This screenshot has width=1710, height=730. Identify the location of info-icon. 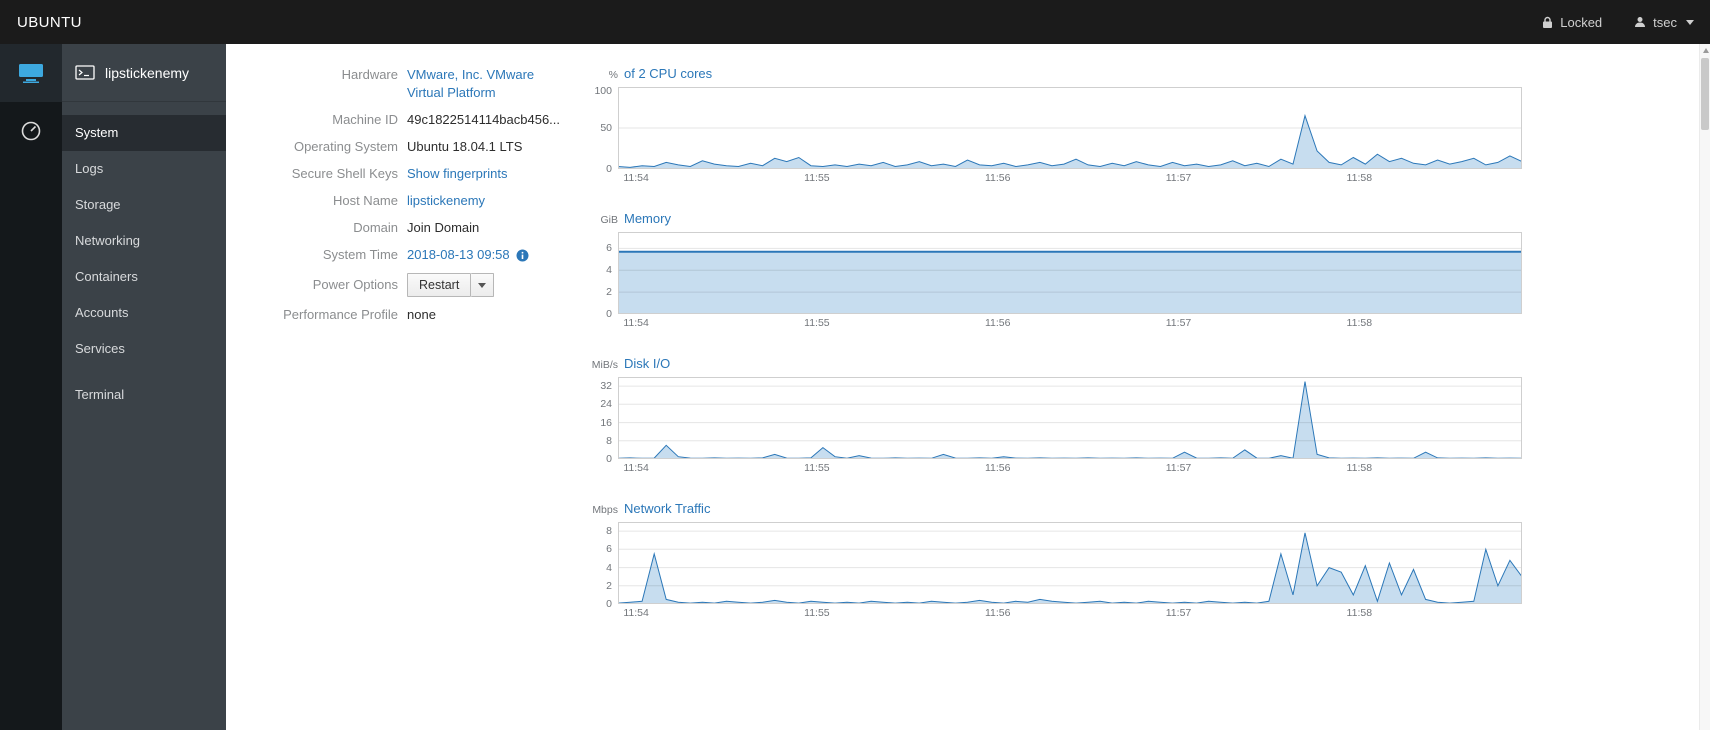
(522, 255).